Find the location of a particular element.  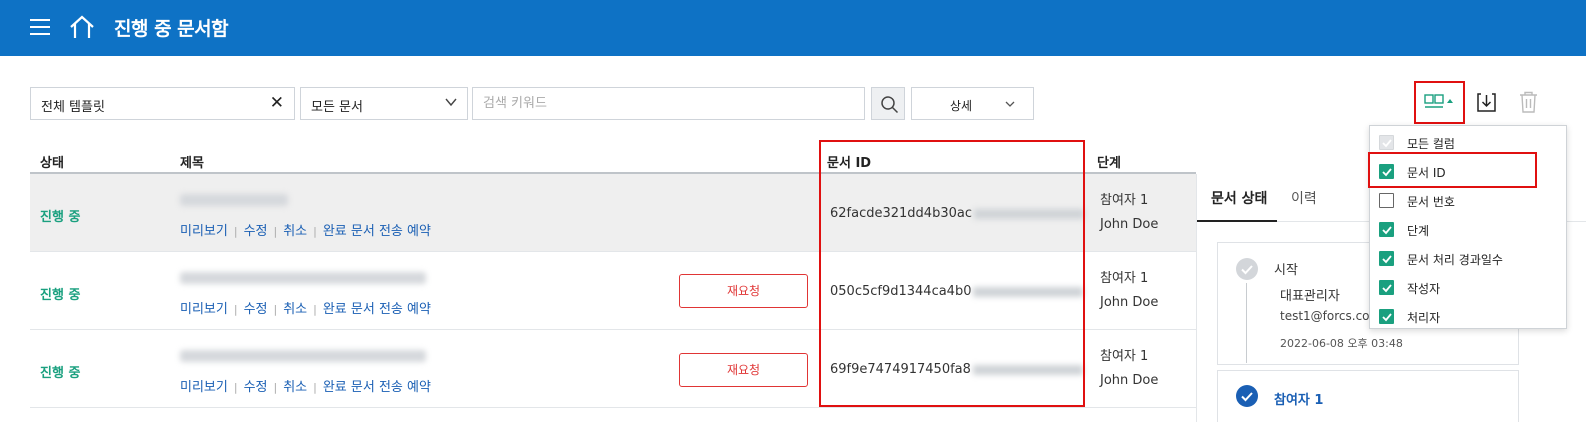

column-option-label: 단계 is located at coordinates (1418, 231).